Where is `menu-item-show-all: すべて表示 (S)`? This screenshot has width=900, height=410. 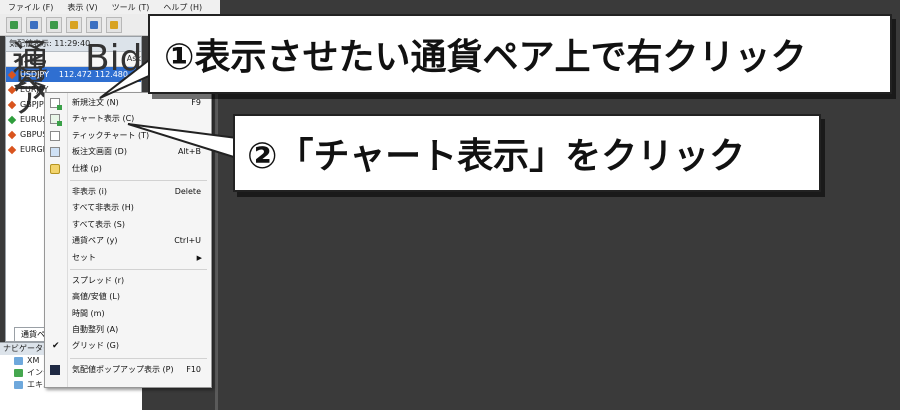
menu-item-show-all: すべて表示 (S) is located at coordinates (128, 225).